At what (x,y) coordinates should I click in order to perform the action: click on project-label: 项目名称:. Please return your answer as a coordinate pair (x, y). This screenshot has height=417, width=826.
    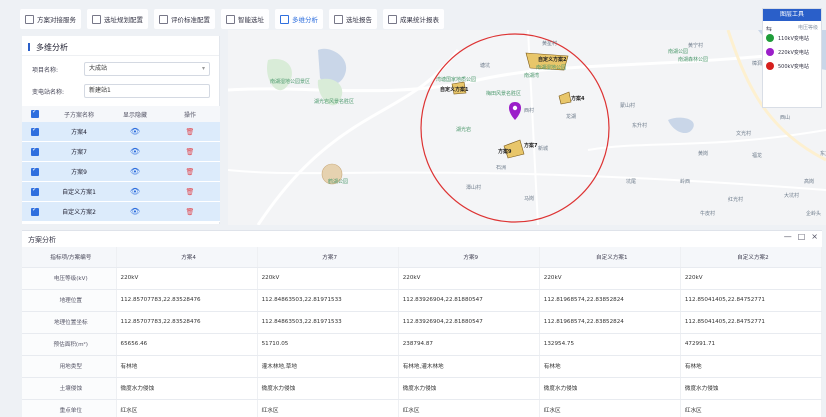
    Looking at the image, I should click on (45, 70).